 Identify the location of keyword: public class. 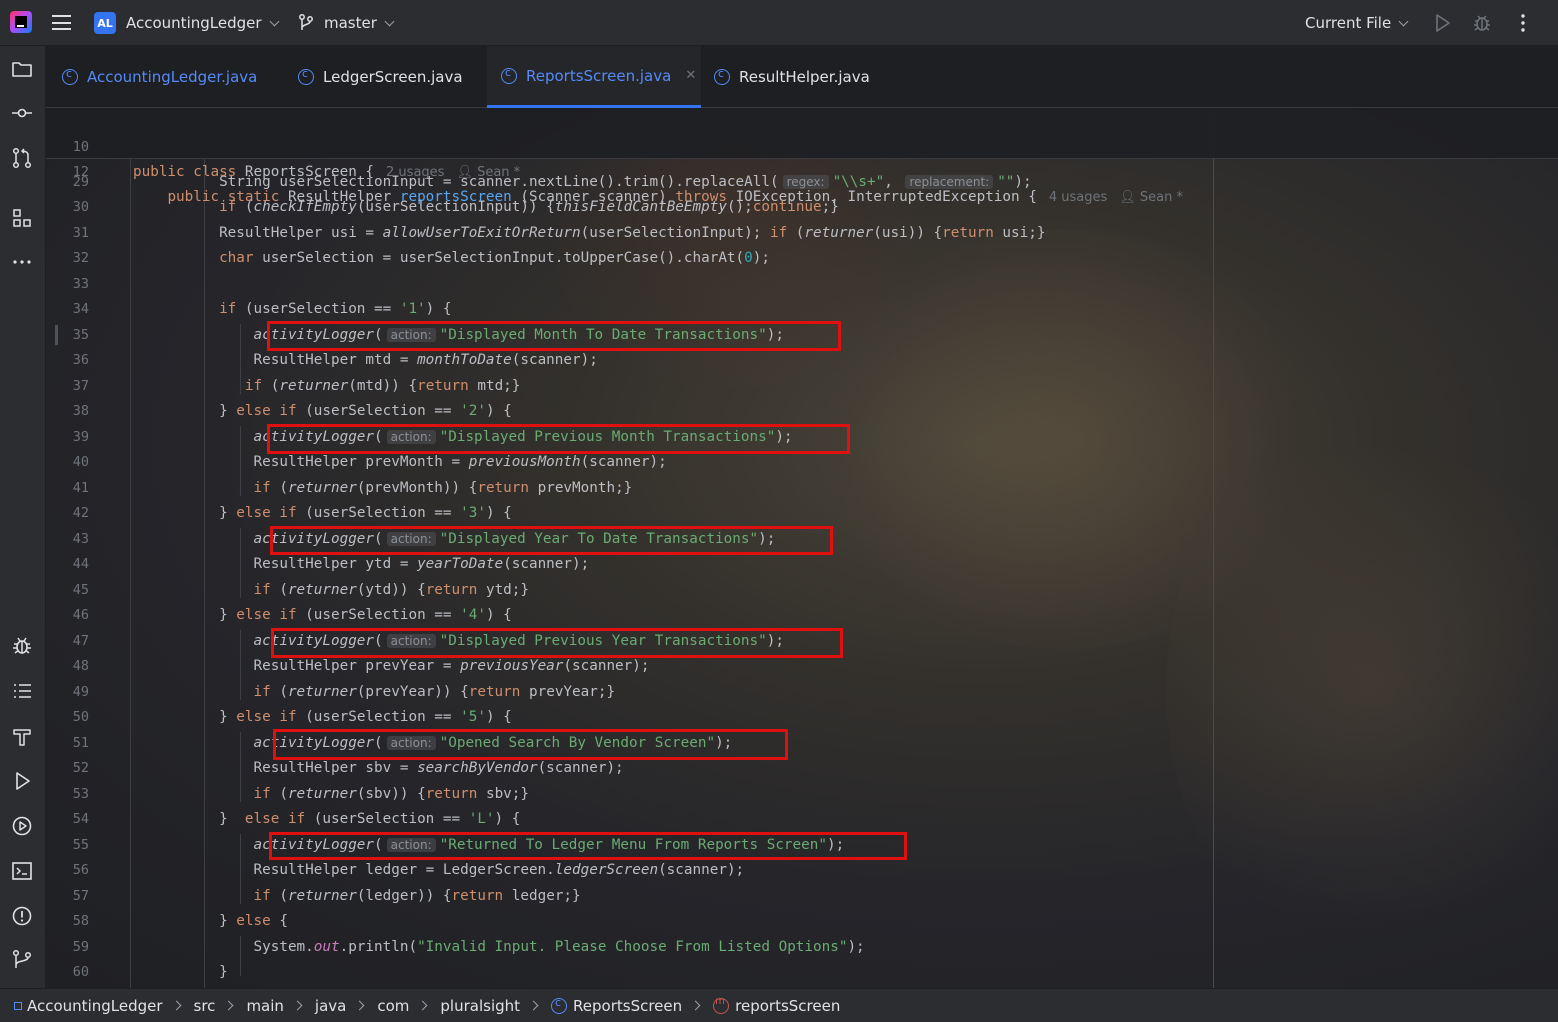
(185, 172).